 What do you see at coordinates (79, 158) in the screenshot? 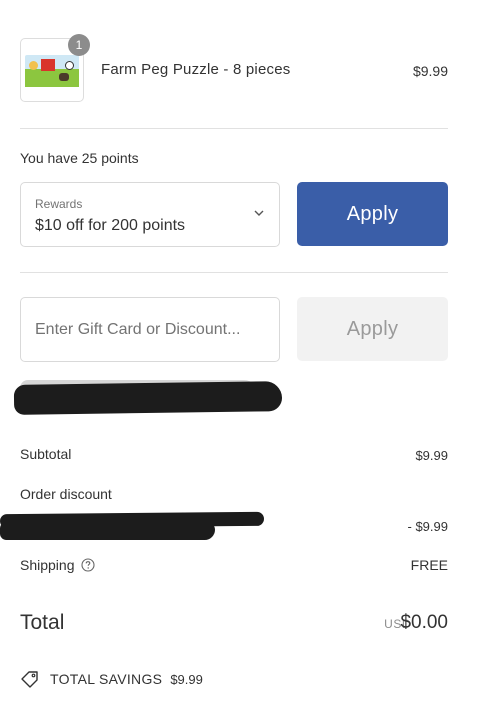
I see `points-balance: You have 25 points` at bounding box center [79, 158].